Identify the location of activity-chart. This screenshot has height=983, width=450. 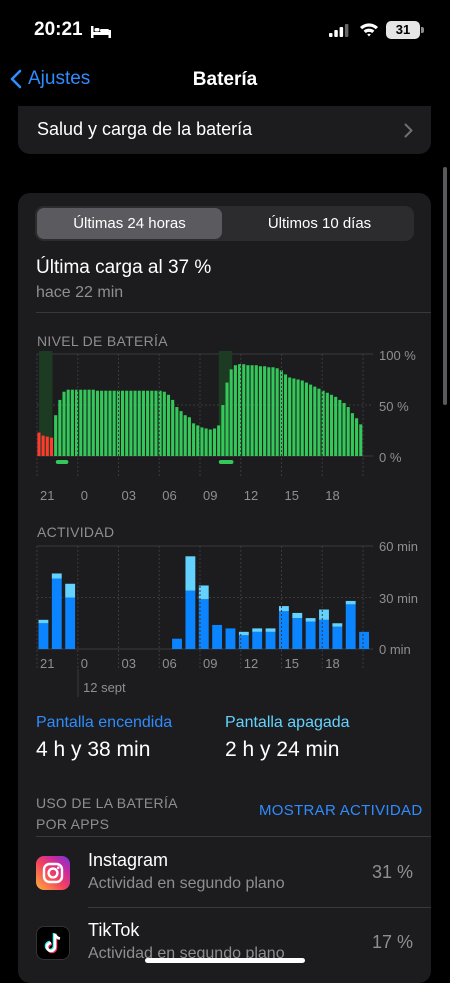
(204, 621).